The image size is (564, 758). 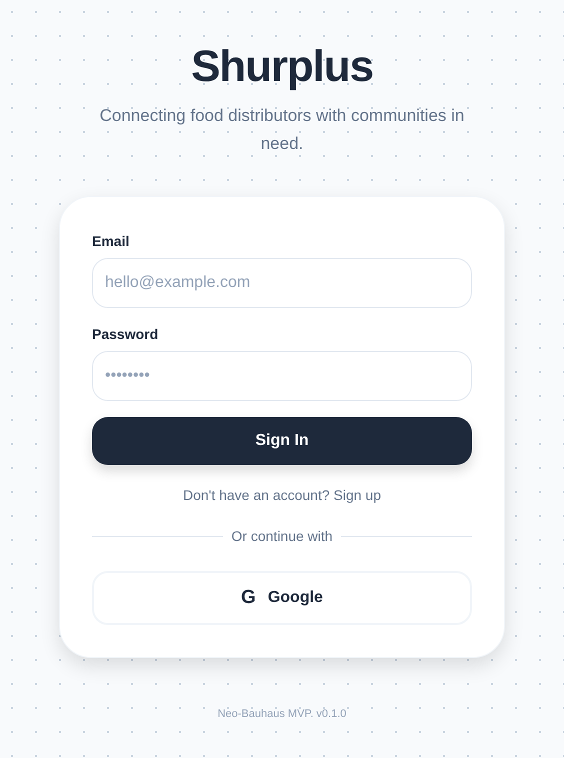 I want to click on field-label: Password, so click(x=126, y=334).